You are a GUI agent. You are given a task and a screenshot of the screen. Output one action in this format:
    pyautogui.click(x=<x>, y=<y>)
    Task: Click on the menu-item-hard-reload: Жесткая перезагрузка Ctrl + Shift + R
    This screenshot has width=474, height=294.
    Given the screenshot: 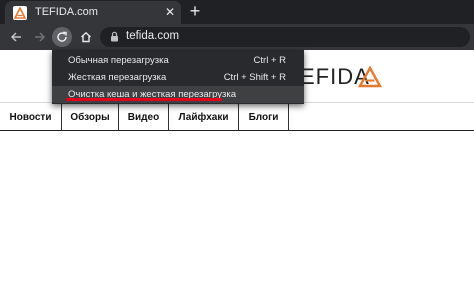 What is the action you would take?
    pyautogui.click(x=178, y=77)
    